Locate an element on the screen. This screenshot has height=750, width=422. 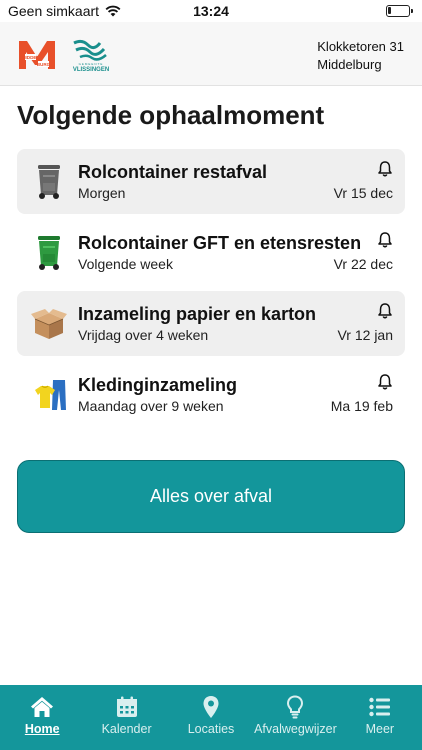
clock: 13:24 is located at coordinates (211, 11).